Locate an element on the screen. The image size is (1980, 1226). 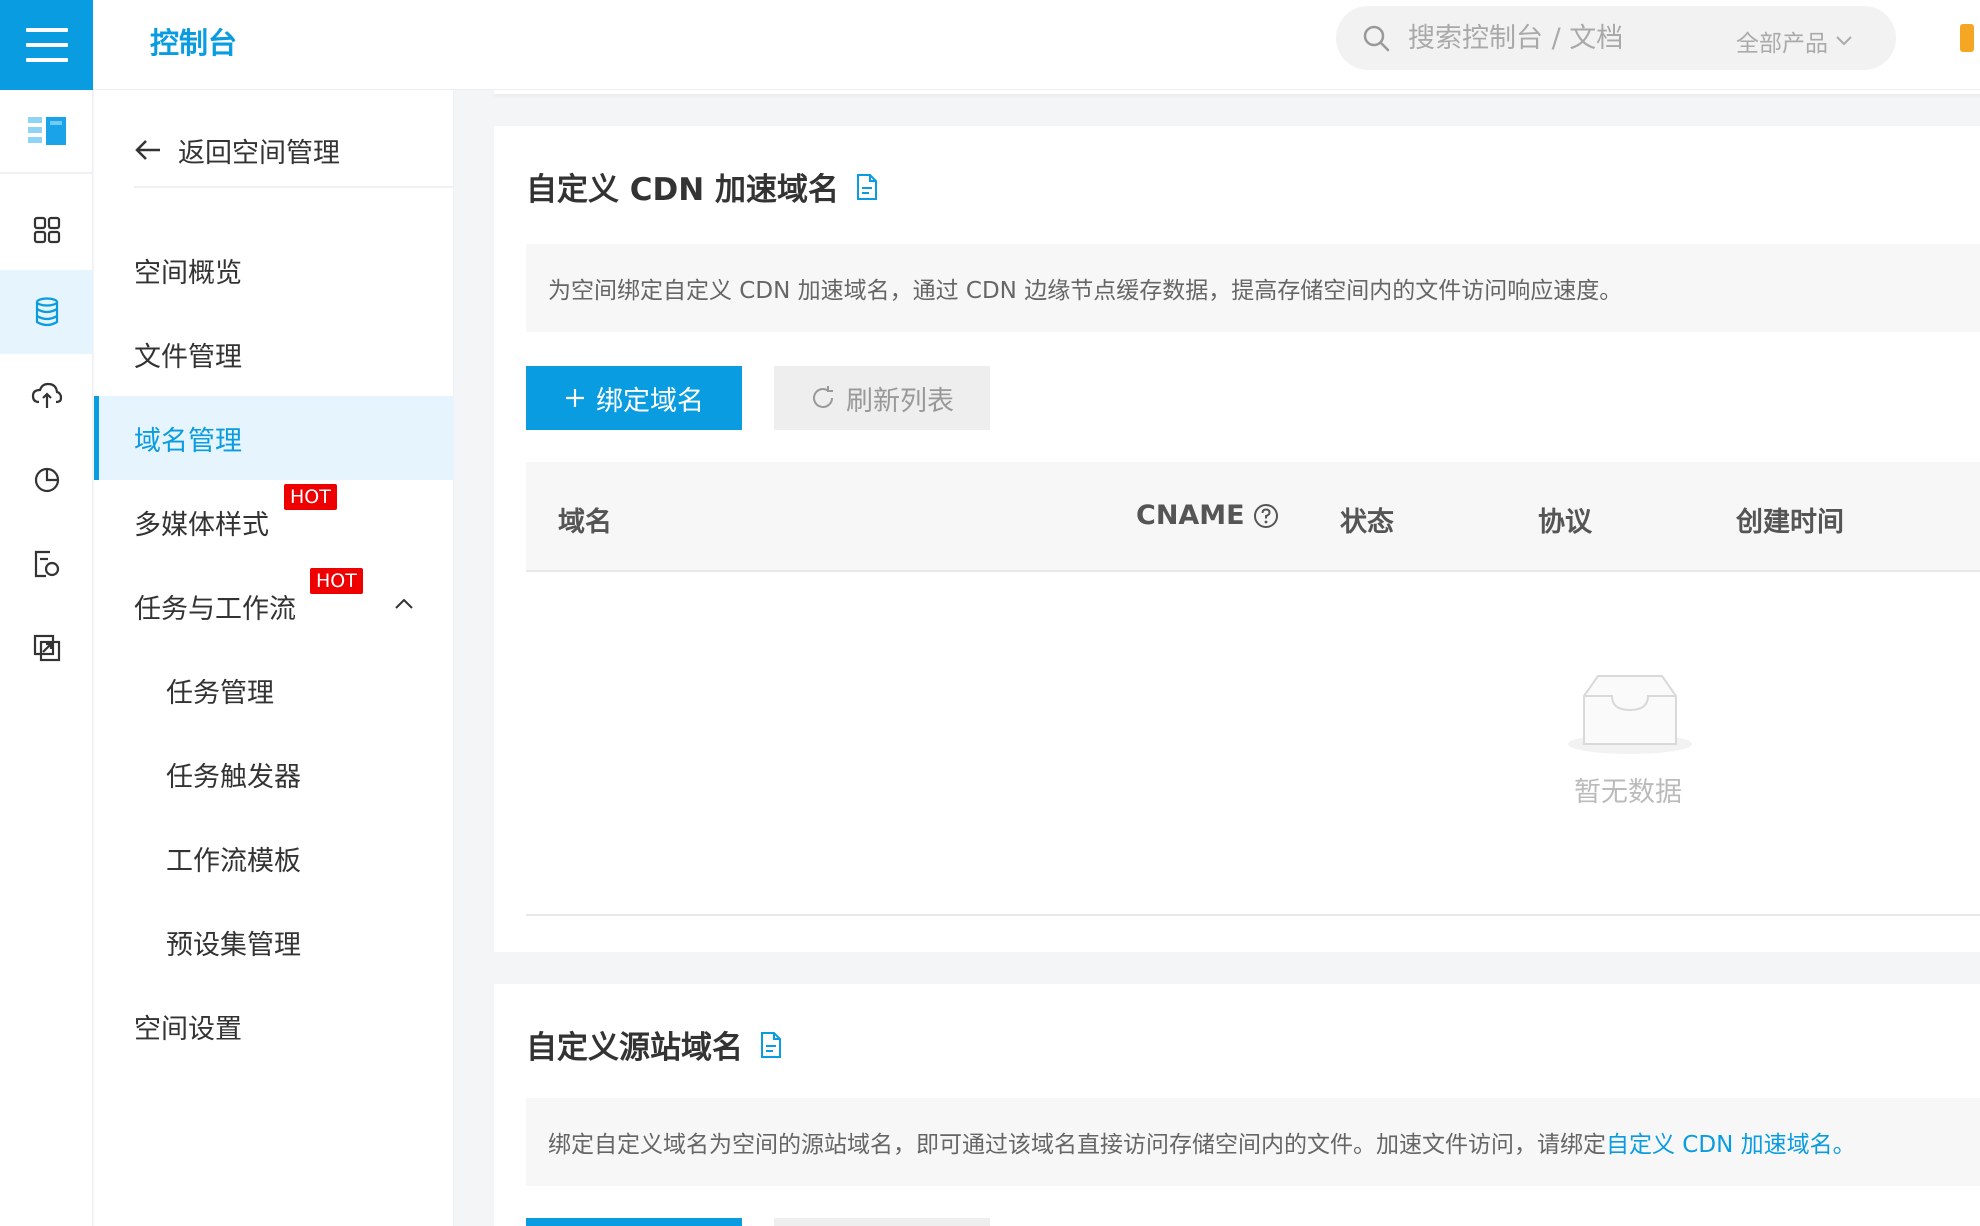
column-domain: 域名 is located at coordinates (585, 522).